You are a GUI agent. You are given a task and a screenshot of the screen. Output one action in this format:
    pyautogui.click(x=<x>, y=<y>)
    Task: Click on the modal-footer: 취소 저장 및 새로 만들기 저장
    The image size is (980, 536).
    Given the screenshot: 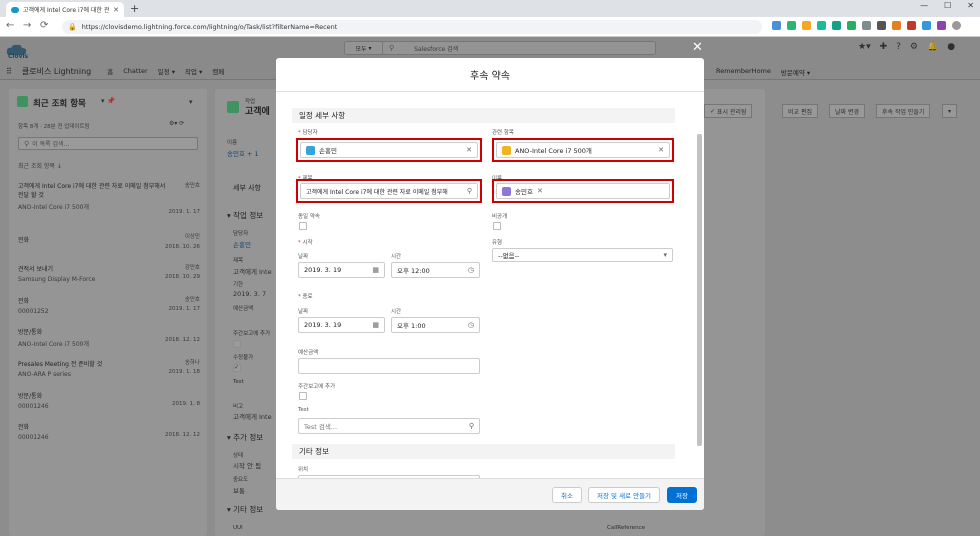 What is the action you would take?
    pyautogui.click(x=490, y=494)
    